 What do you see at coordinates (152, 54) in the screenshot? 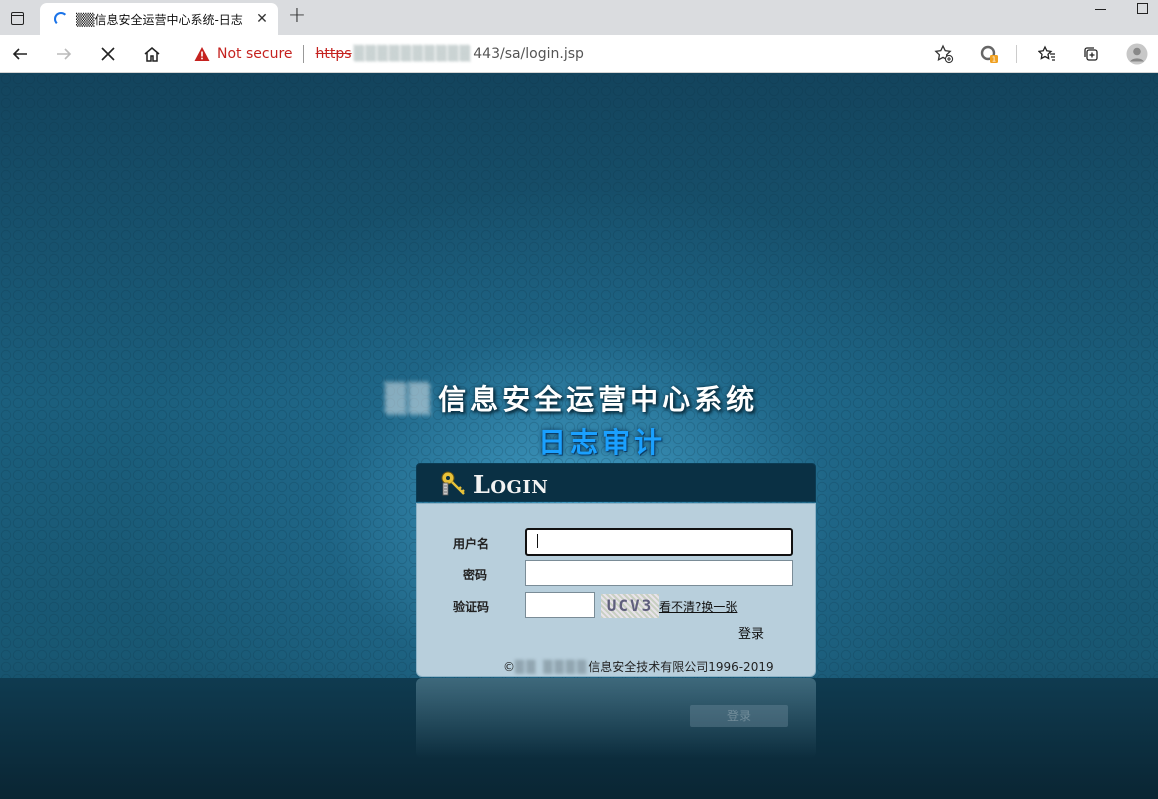
I see `home-icon` at bounding box center [152, 54].